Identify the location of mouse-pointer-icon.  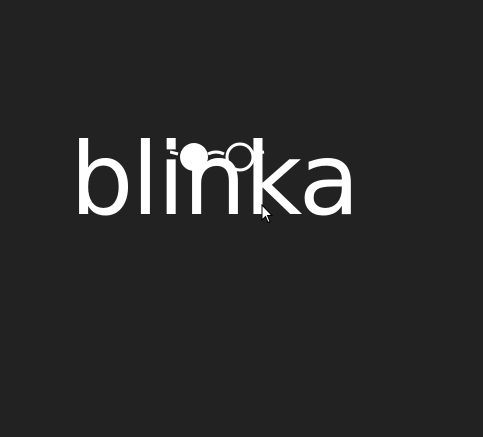
(267, 214).